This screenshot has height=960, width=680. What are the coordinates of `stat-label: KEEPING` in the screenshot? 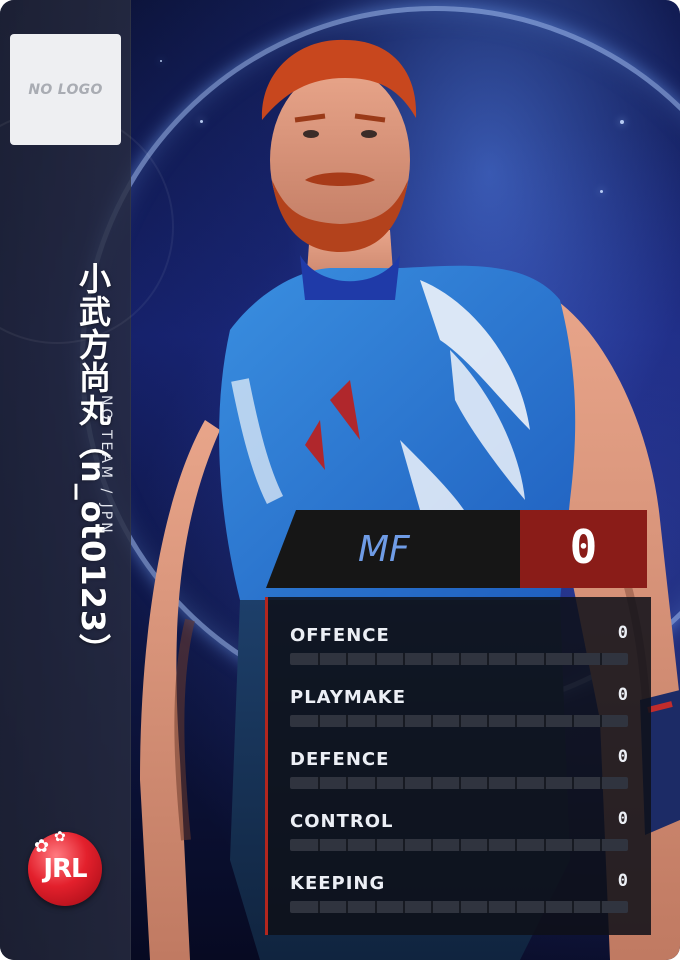 It's located at (338, 883).